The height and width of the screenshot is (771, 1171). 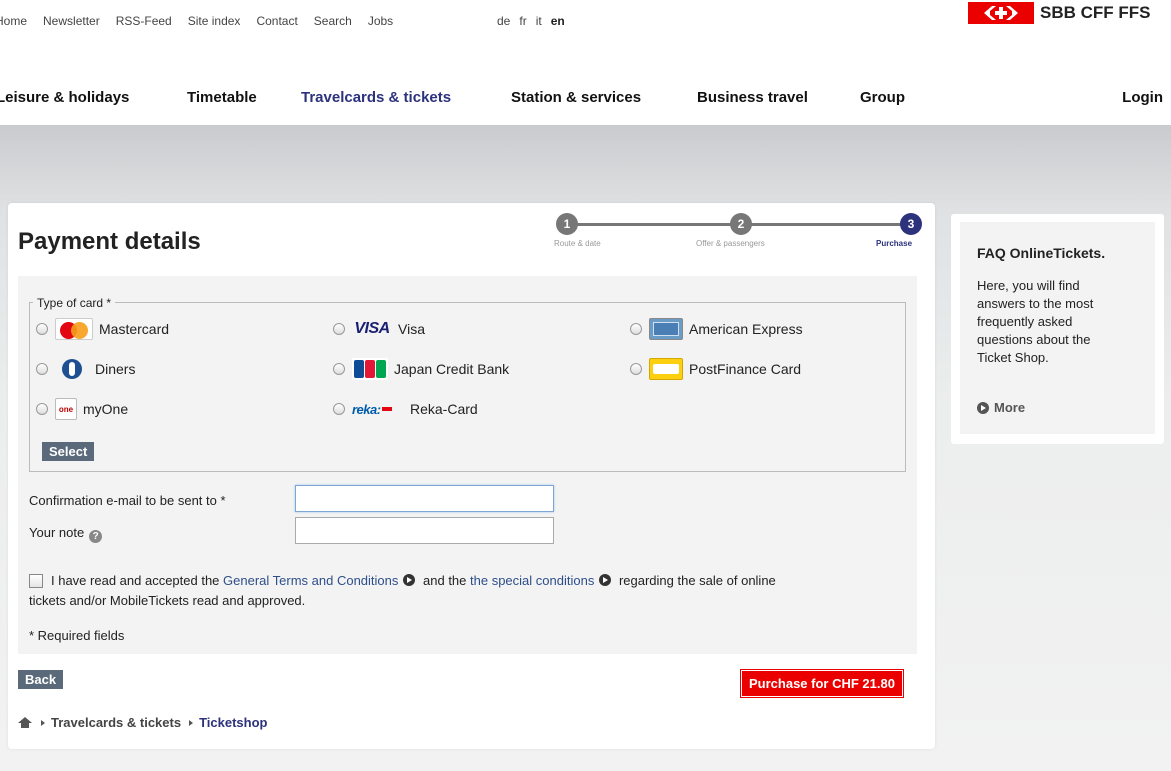 What do you see at coordinates (372, 328) in the screenshot?
I see `visa-icon: VISA` at bounding box center [372, 328].